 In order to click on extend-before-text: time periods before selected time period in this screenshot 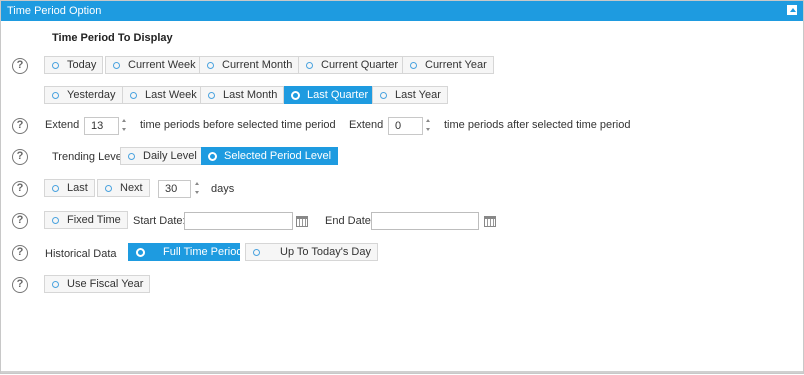, I will do `click(238, 125)`.